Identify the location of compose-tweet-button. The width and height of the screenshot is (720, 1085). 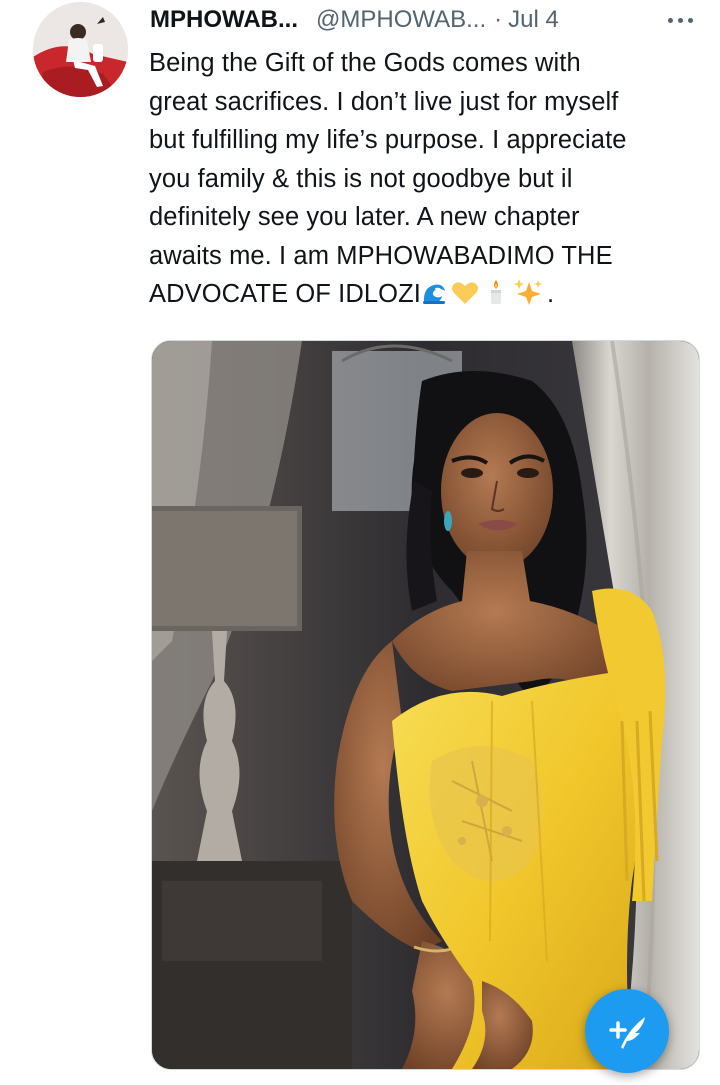
(627, 1031).